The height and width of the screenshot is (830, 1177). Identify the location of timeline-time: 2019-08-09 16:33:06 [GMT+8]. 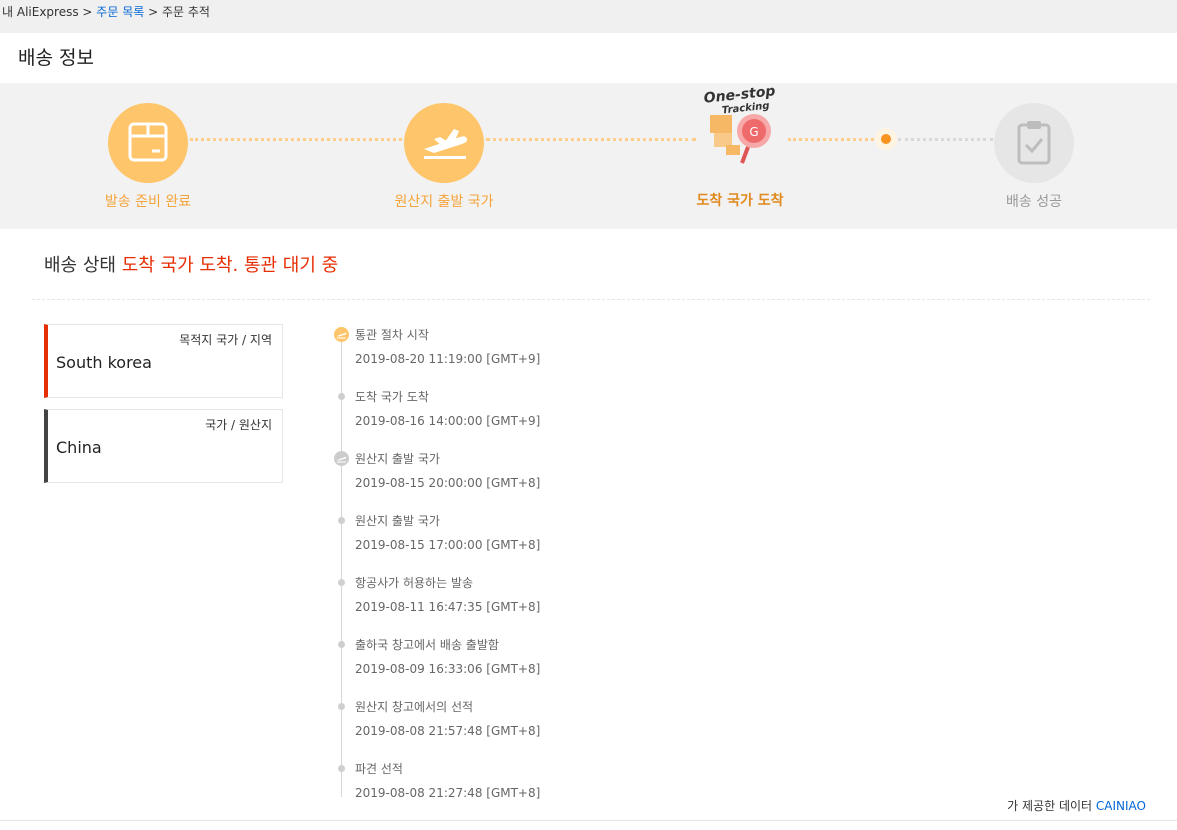
(448, 669).